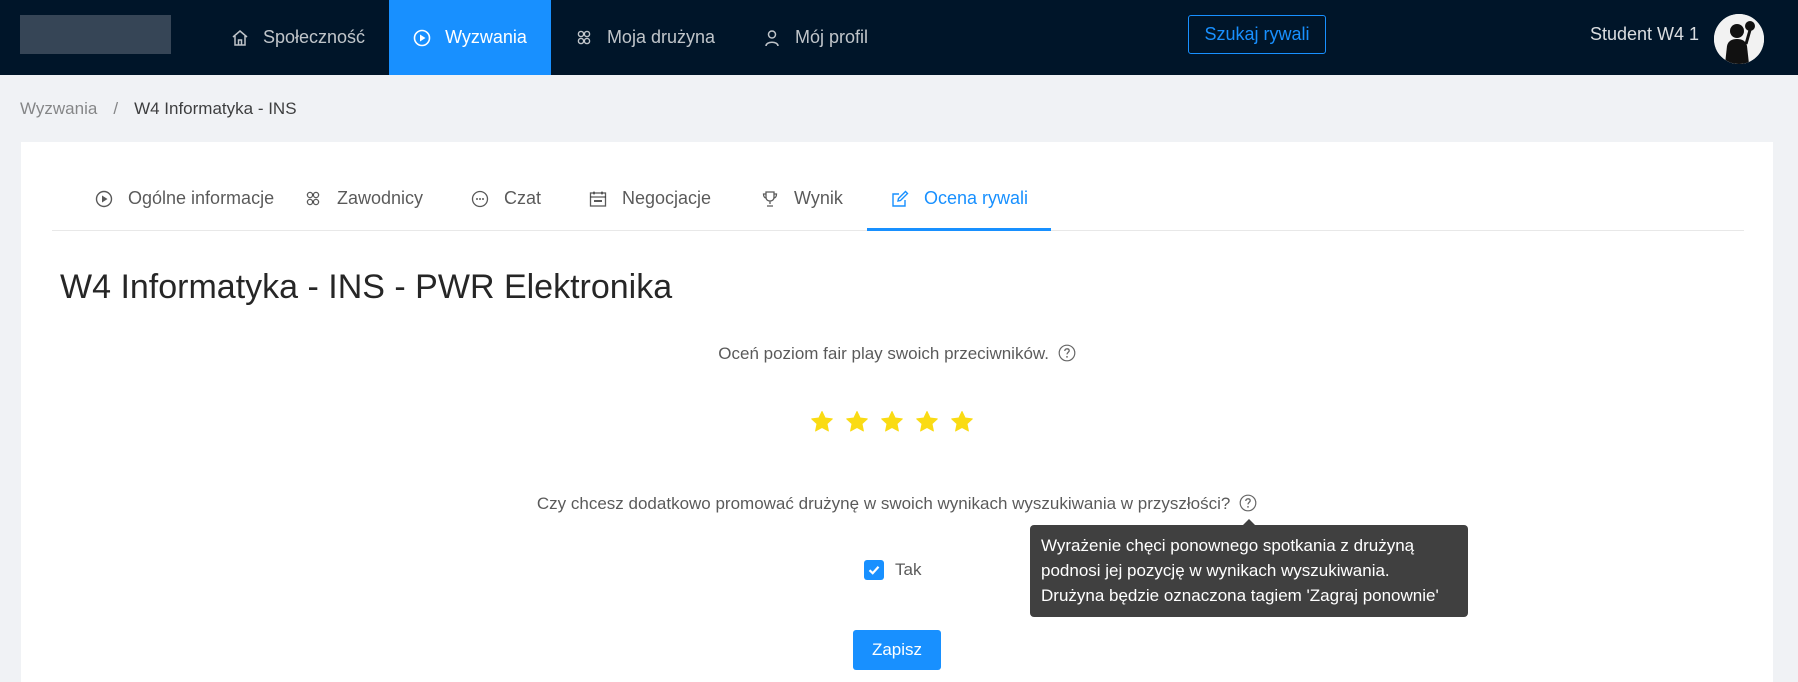 This screenshot has width=1798, height=682. I want to click on active-tab-indicator, so click(959, 229).